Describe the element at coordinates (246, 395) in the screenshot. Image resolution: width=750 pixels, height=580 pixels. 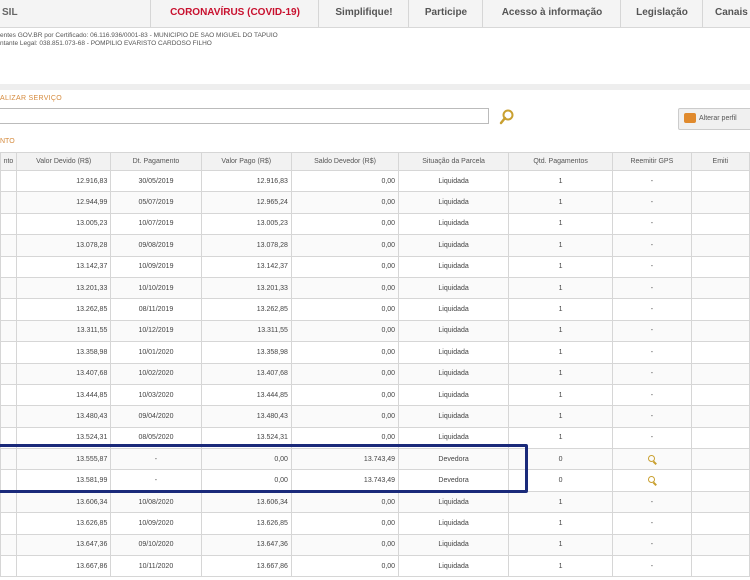
I see `cell-valor-pago: 13.444,85` at that location.